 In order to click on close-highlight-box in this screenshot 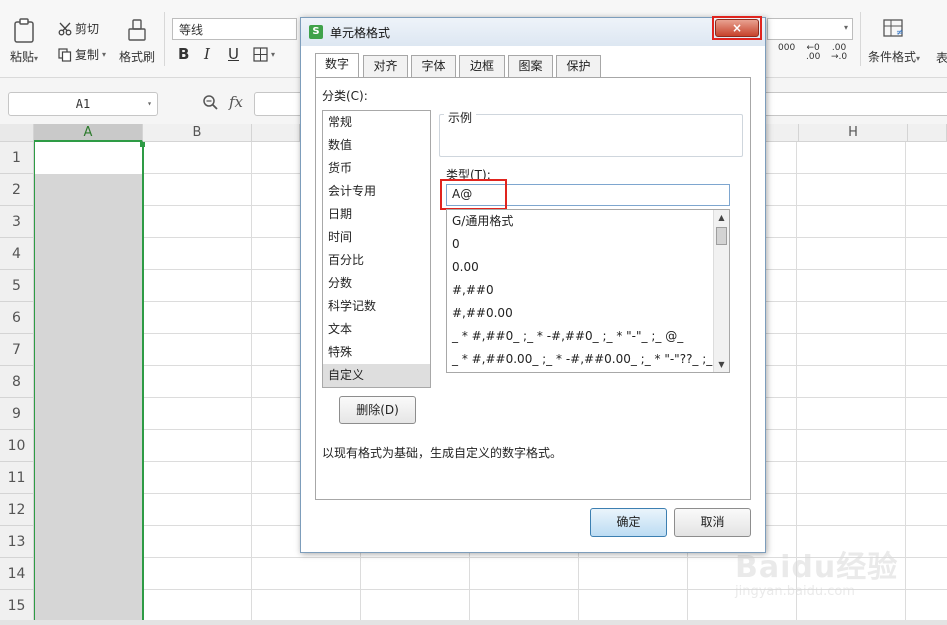, I will do `click(737, 28)`.